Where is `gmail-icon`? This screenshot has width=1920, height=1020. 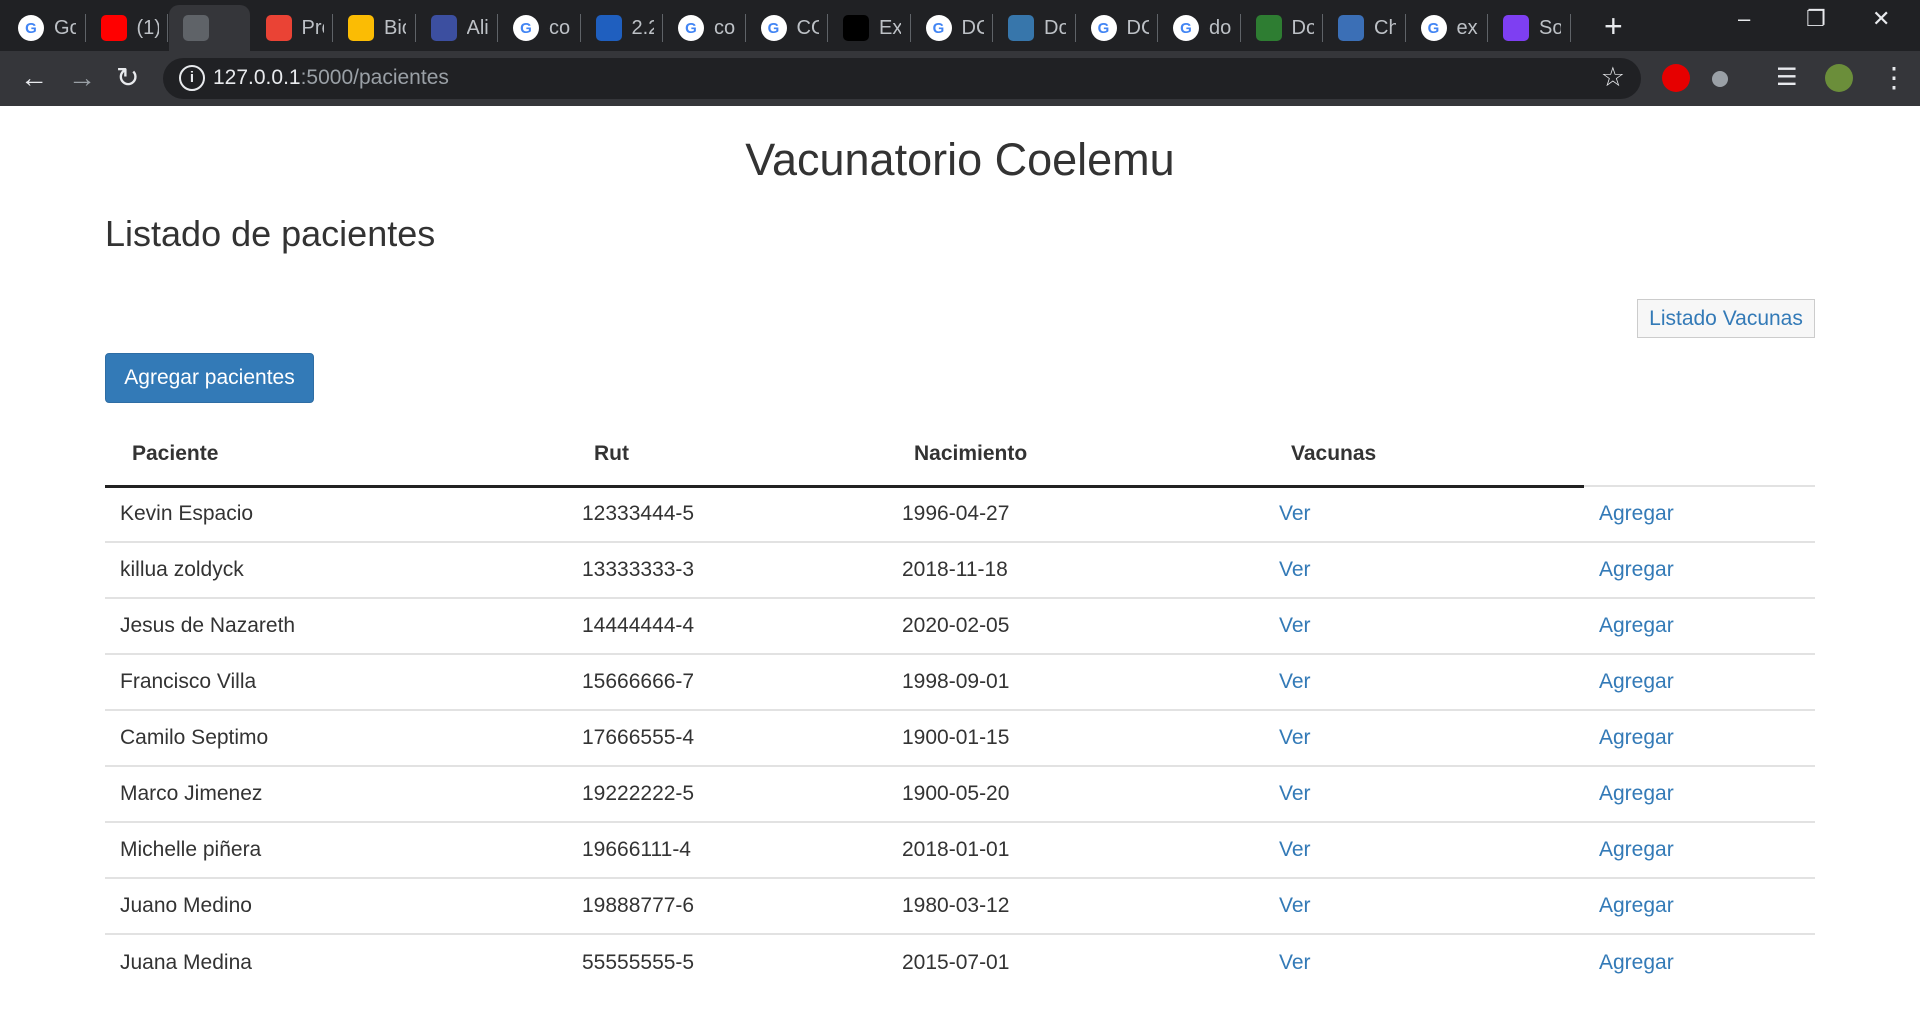 gmail-icon is located at coordinates (278, 28).